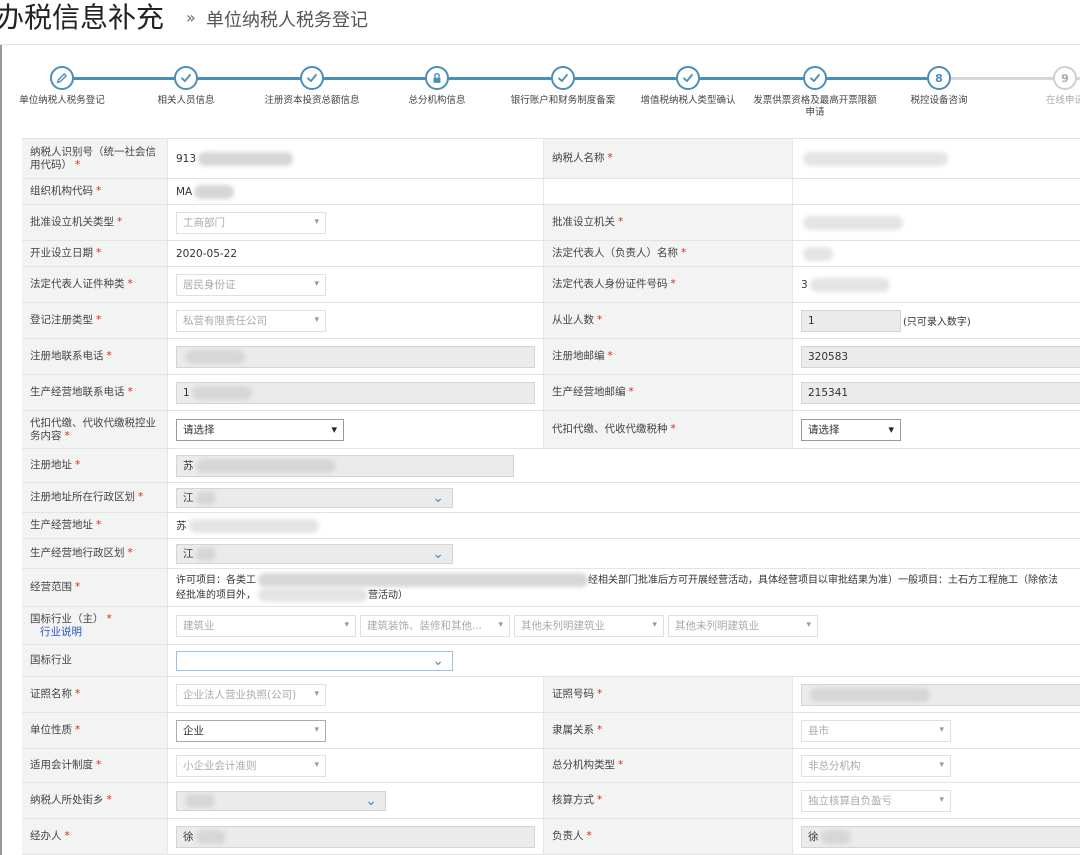 Image resolution: width=1080 pixels, height=855 pixels. What do you see at coordinates (937, 322) in the screenshot?
I see `employee-count-hint: (只可录入数字)` at bounding box center [937, 322].